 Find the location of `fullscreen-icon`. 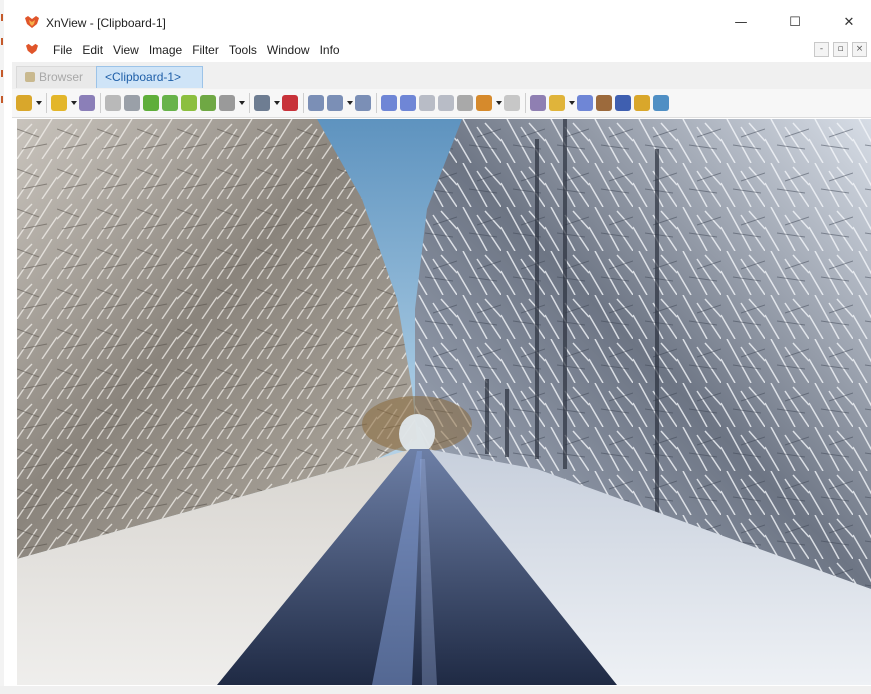

fullscreen-icon is located at coordinates (512, 103).